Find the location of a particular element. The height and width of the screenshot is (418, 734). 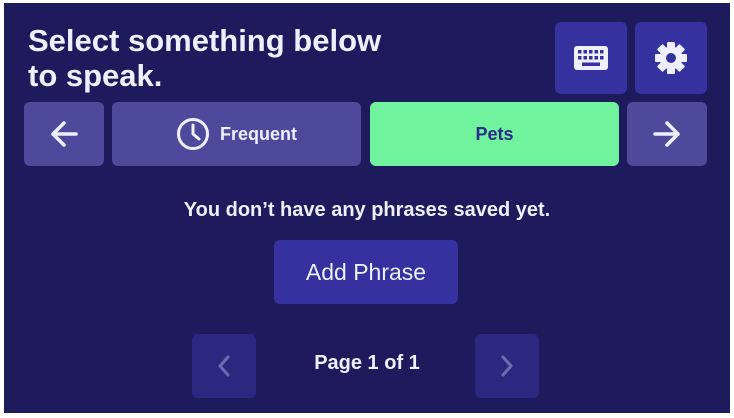

chevron-right-icon is located at coordinates (507, 366).